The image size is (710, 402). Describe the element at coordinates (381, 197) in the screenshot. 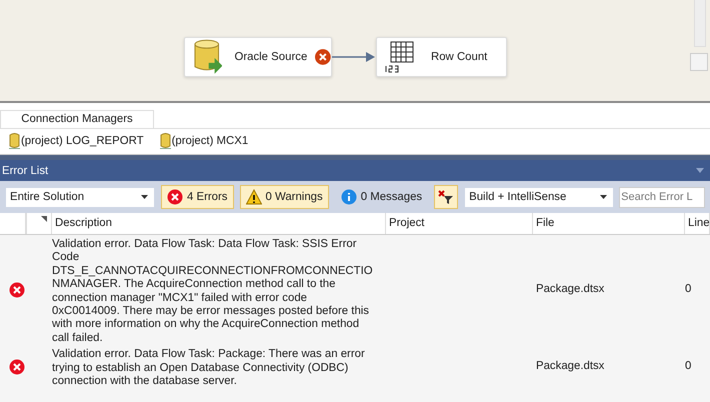

I see `filter-button: 0 Messages` at that location.